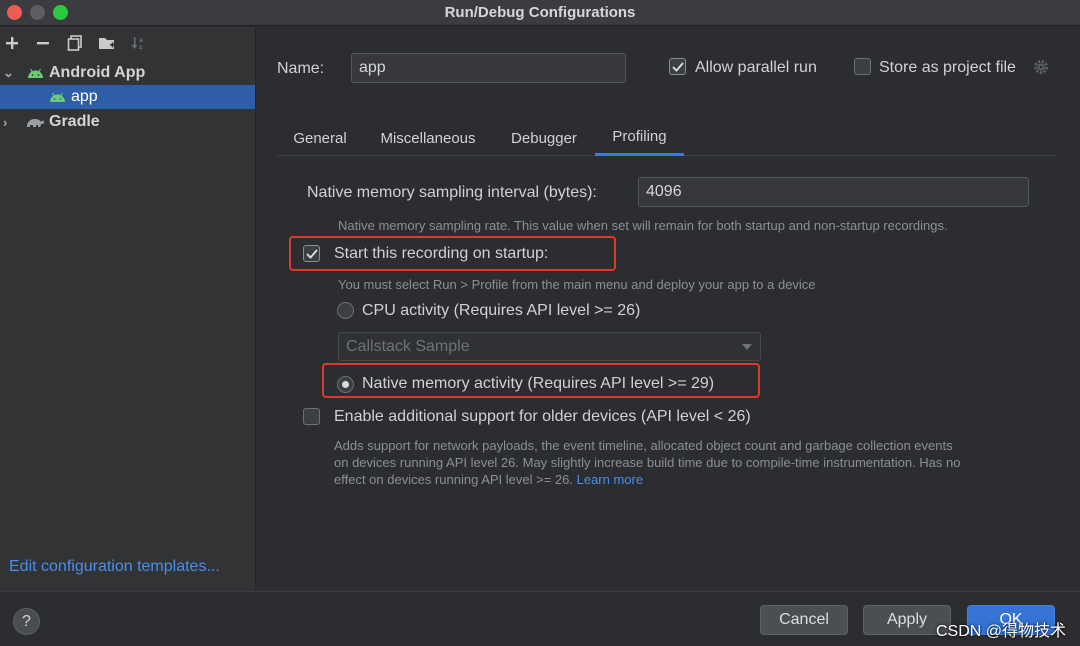 The width and height of the screenshot is (1080, 646). I want to click on dialog-footer: ? Cancel Apply OK CSDN @得物技术, so click(540, 618).